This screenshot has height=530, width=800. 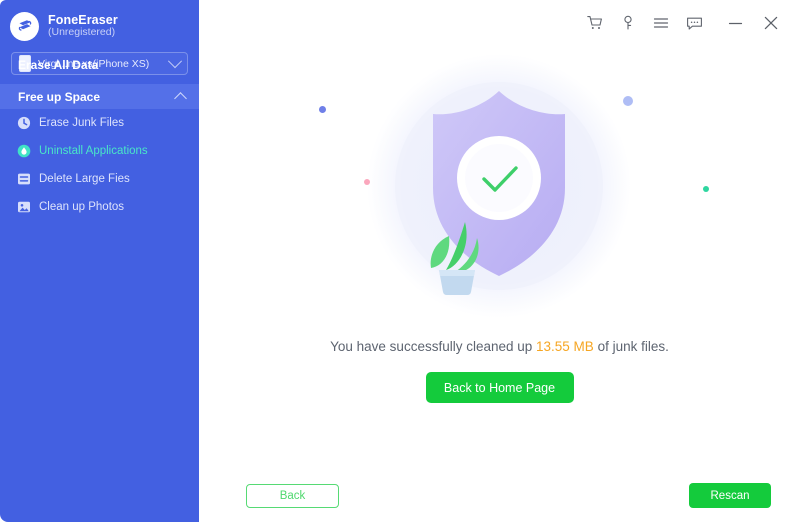 What do you see at coordinates (694, 23) in the screenshot?
I see `chat-icon` at bounding box center [694, 23].